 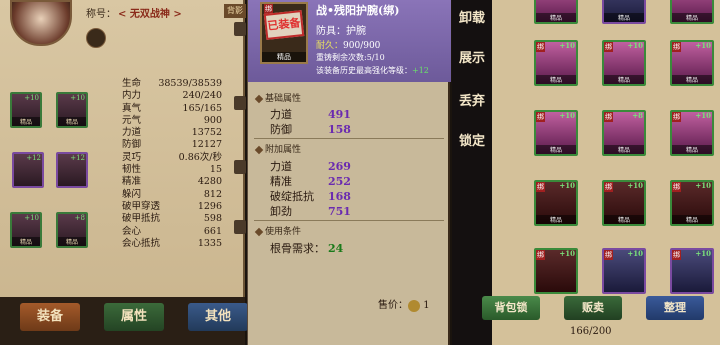 What do you see at coordinates (341, 31) in the screenshot?
I see `item-type: 防具：护腕` at bounding box center [341, 31].